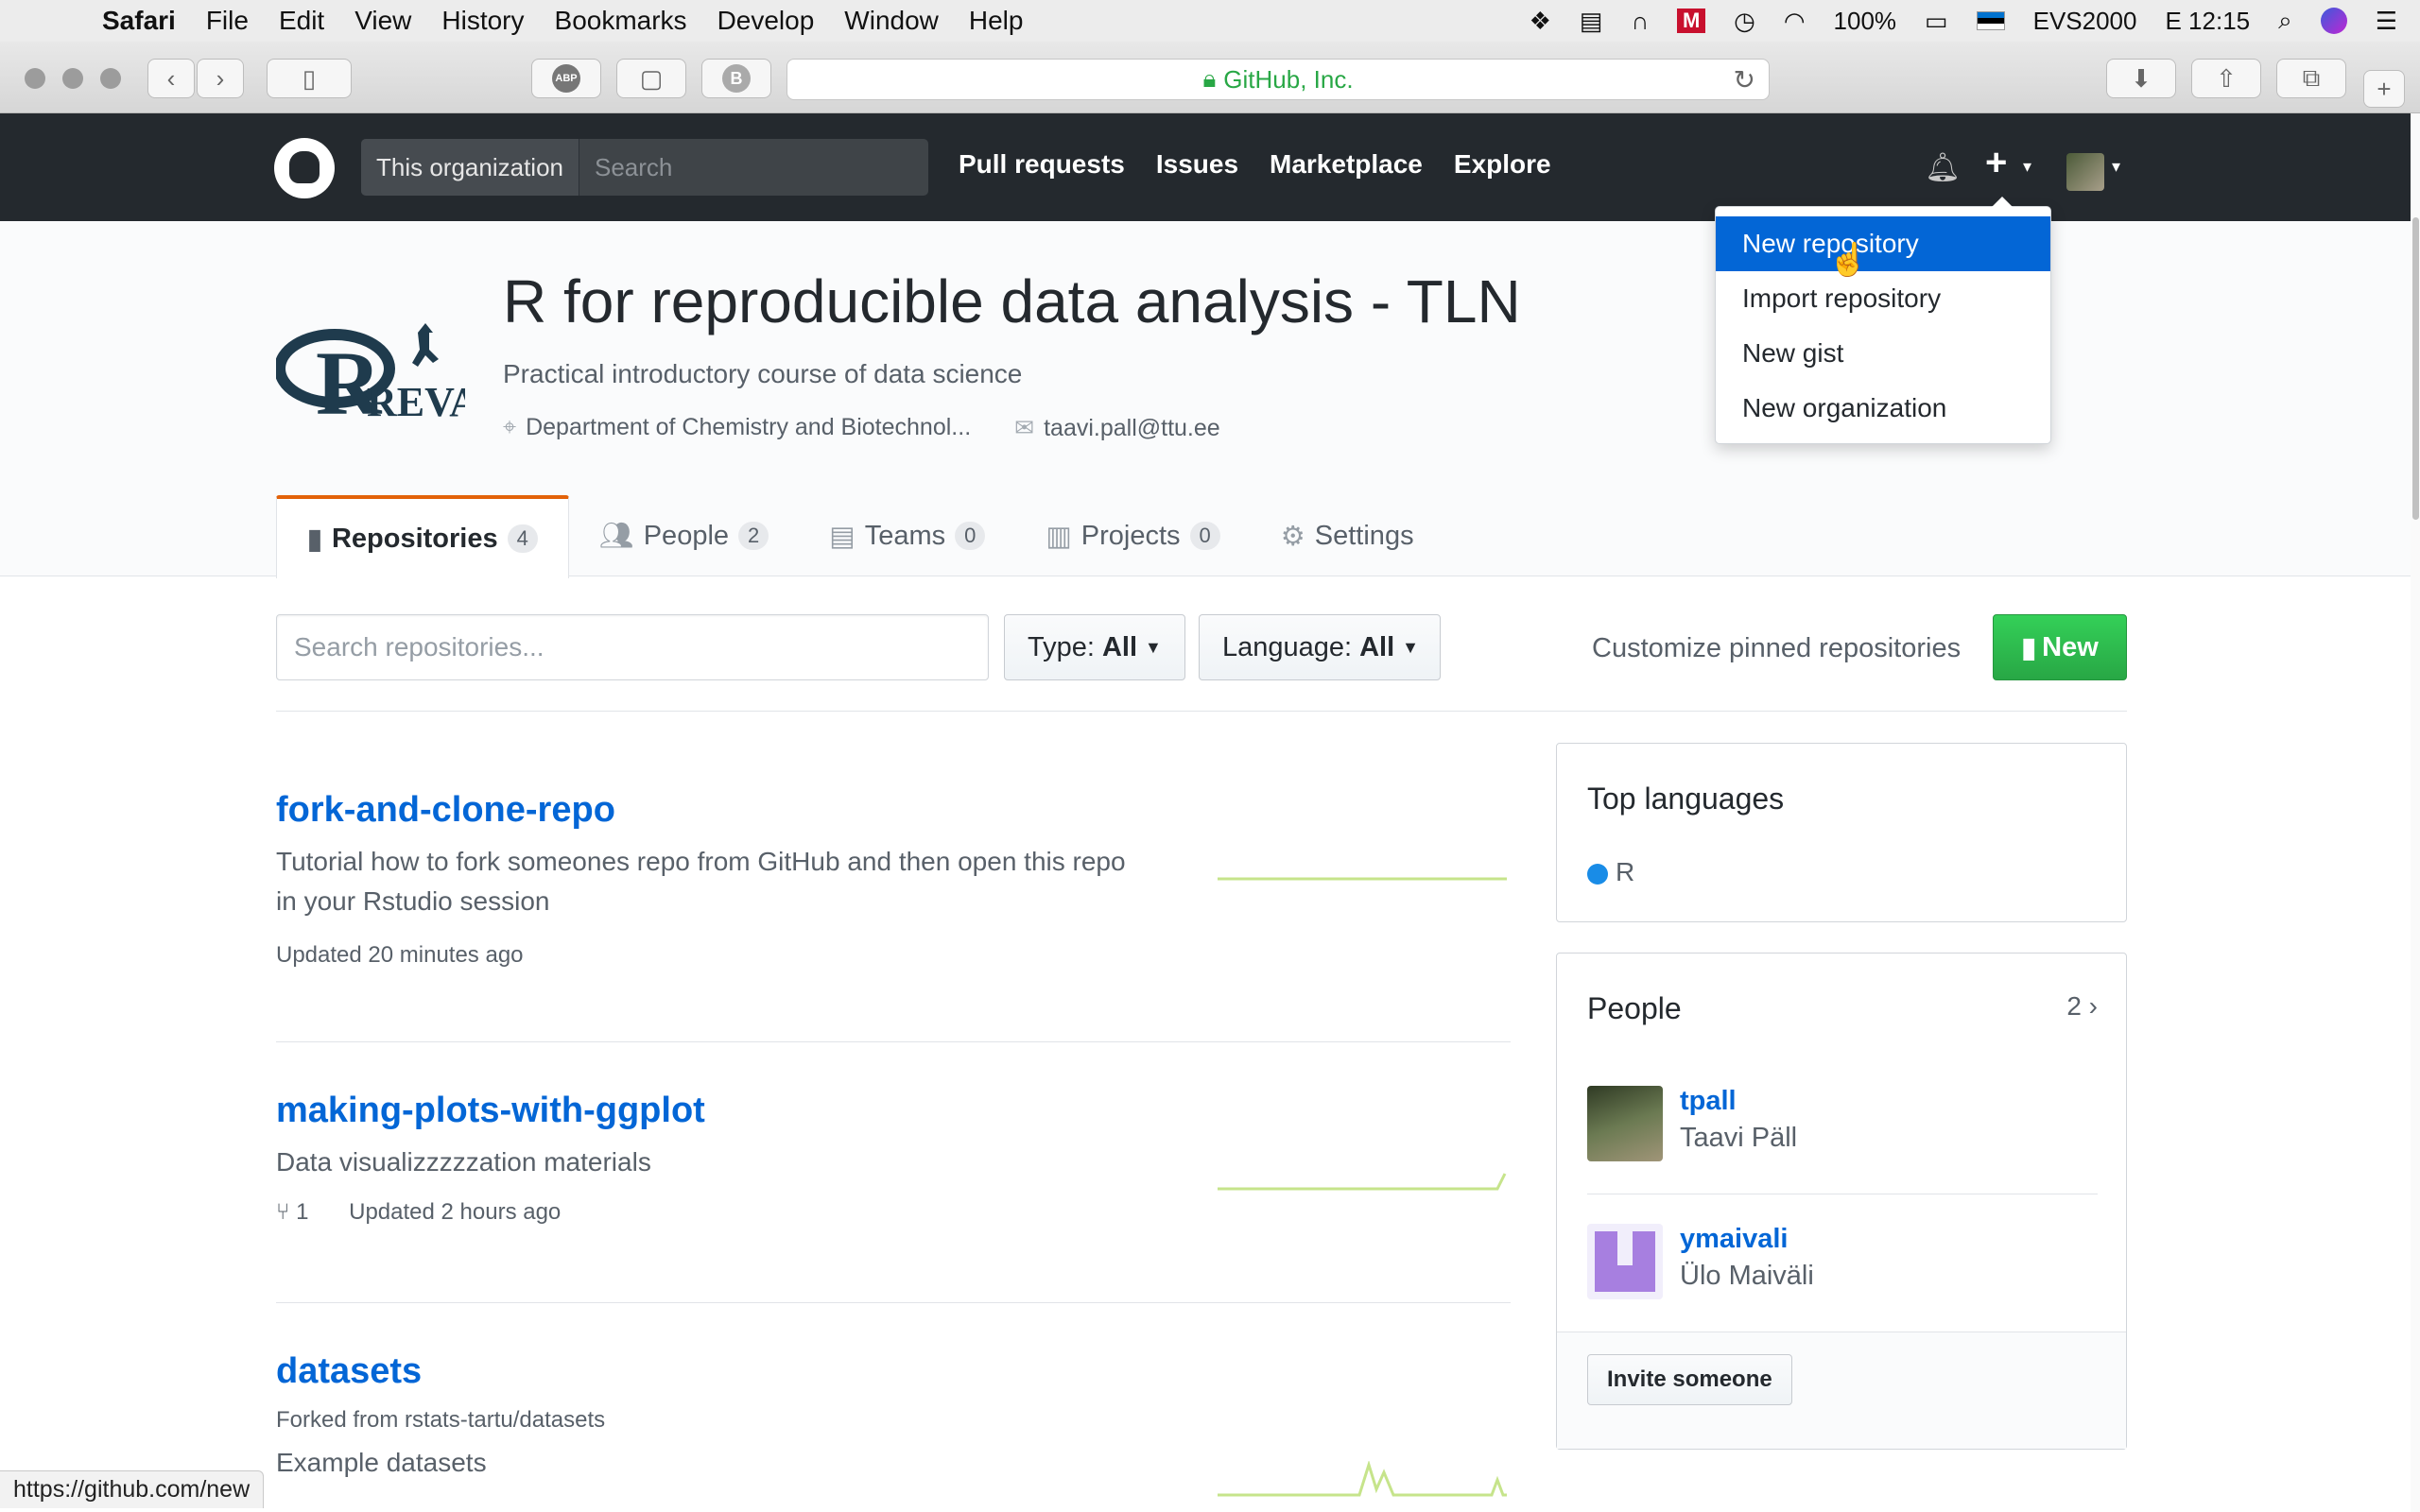 This screenshot has width=2420, height=1512. Describe the element at coordinates (1012, 301) in the screenshot. I see `org-title: R for reproducible data analysis - TLN` at that location.